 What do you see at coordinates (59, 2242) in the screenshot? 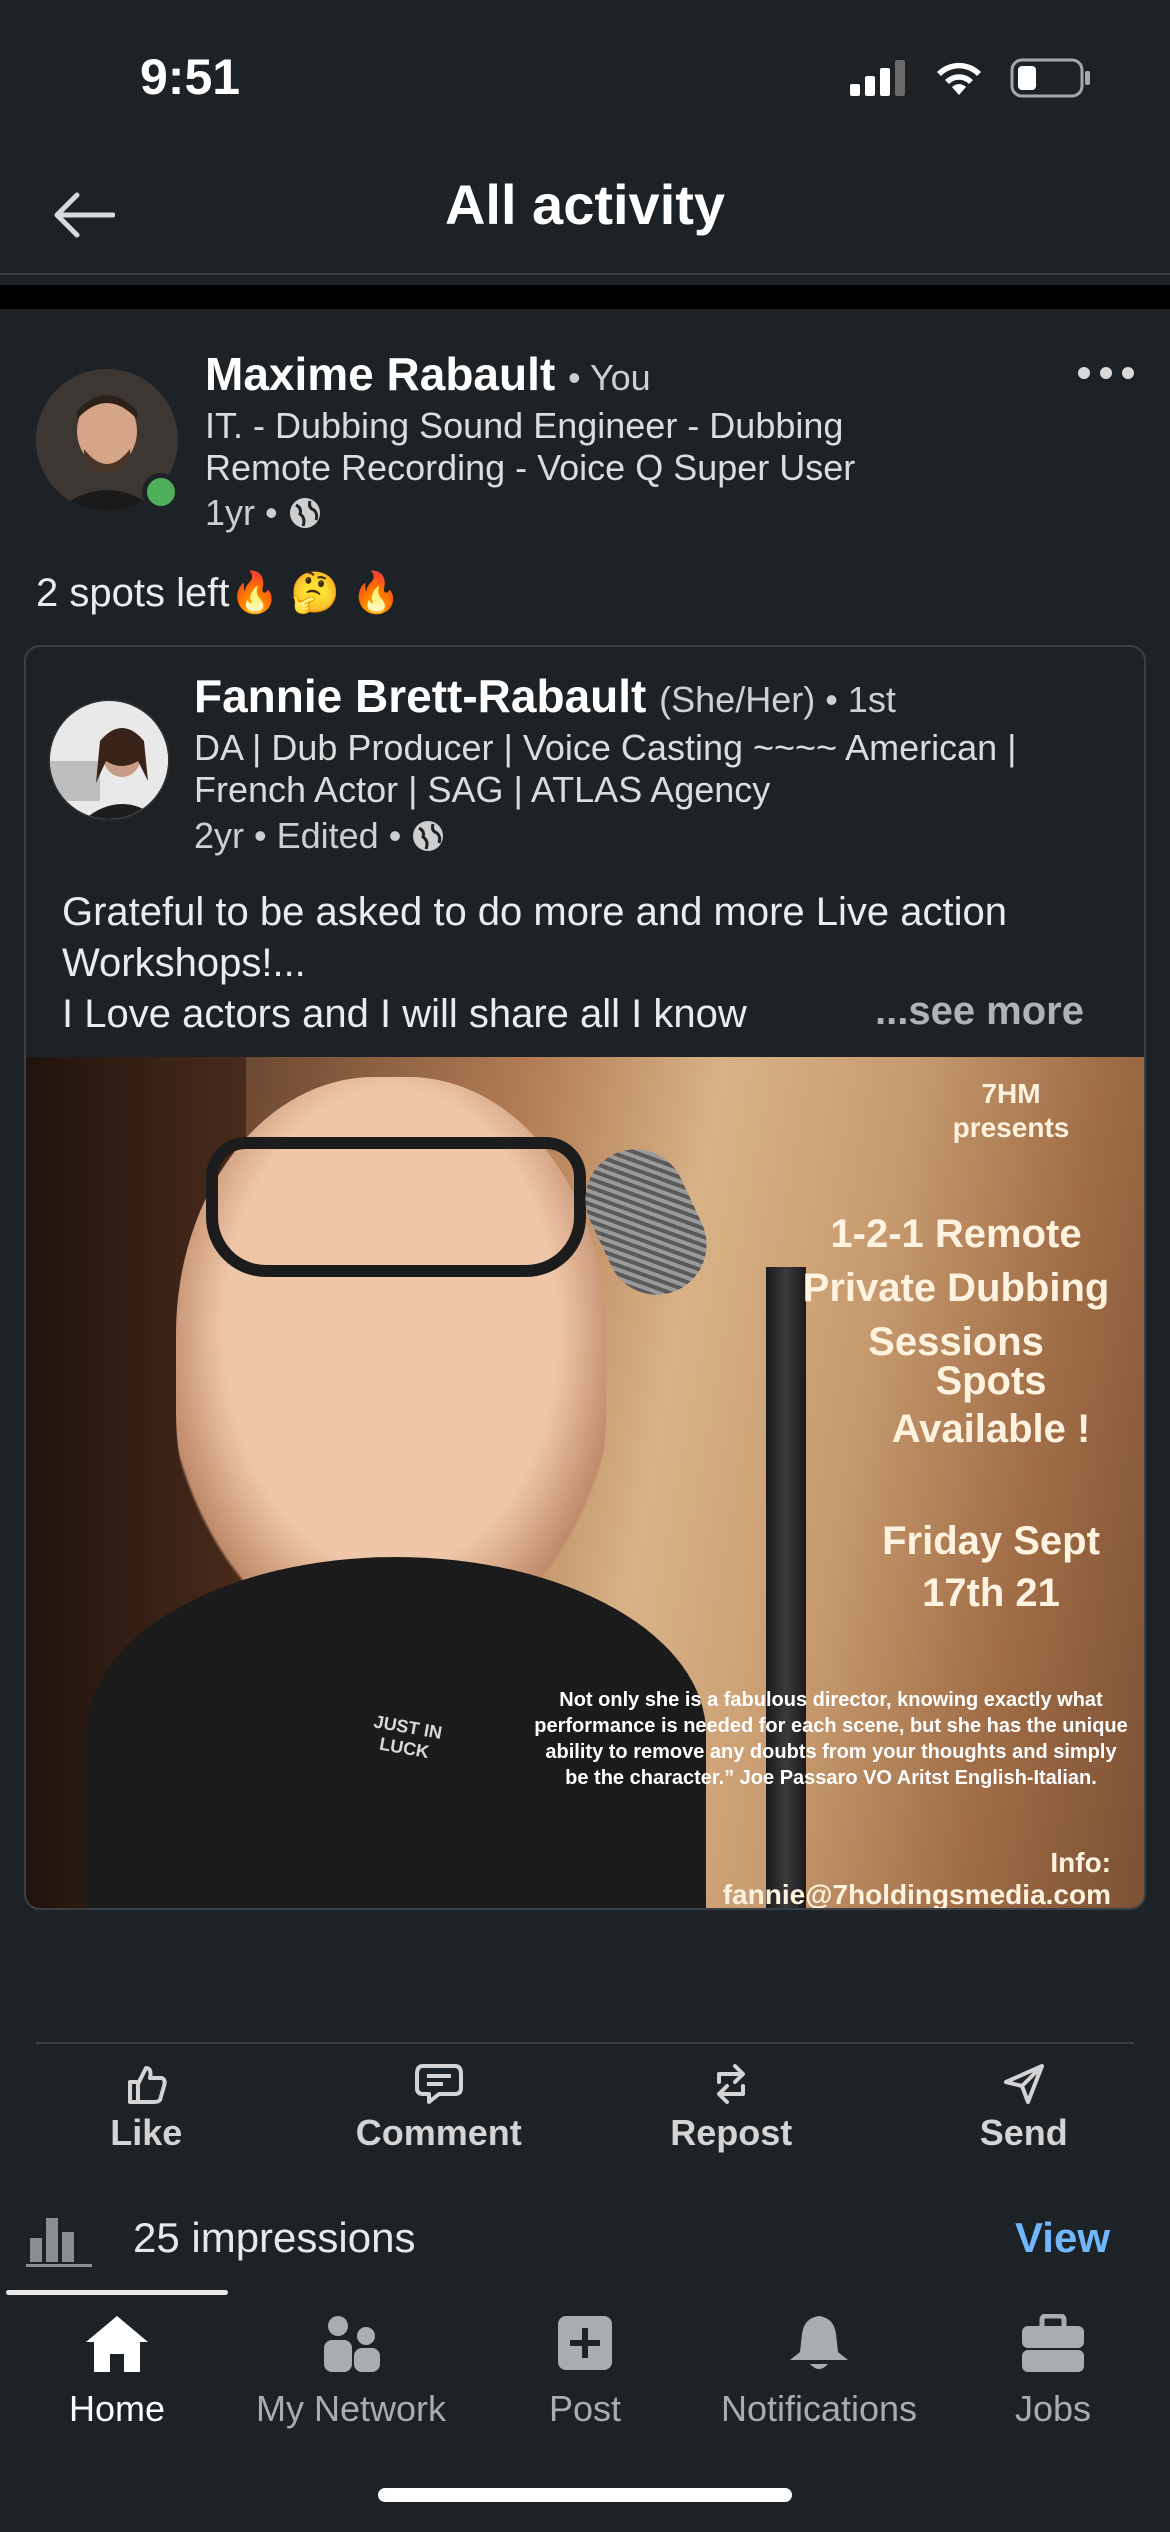
I see `bar-chart-icon` at bounding box center [59, 2242].